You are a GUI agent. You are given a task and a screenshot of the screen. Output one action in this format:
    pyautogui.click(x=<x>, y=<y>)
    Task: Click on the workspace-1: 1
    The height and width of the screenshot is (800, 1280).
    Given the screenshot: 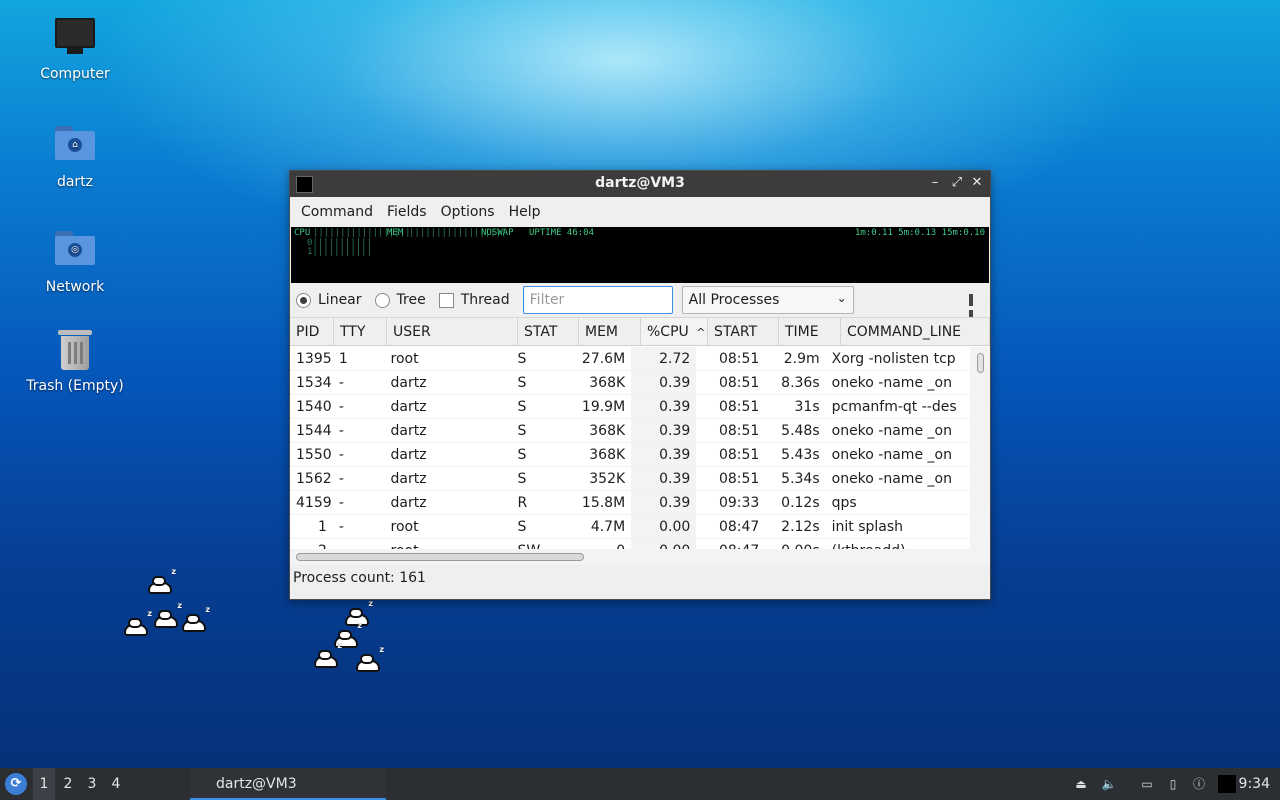 What is the action you would take?
    pyautogui.click(x=44, y=784)
    